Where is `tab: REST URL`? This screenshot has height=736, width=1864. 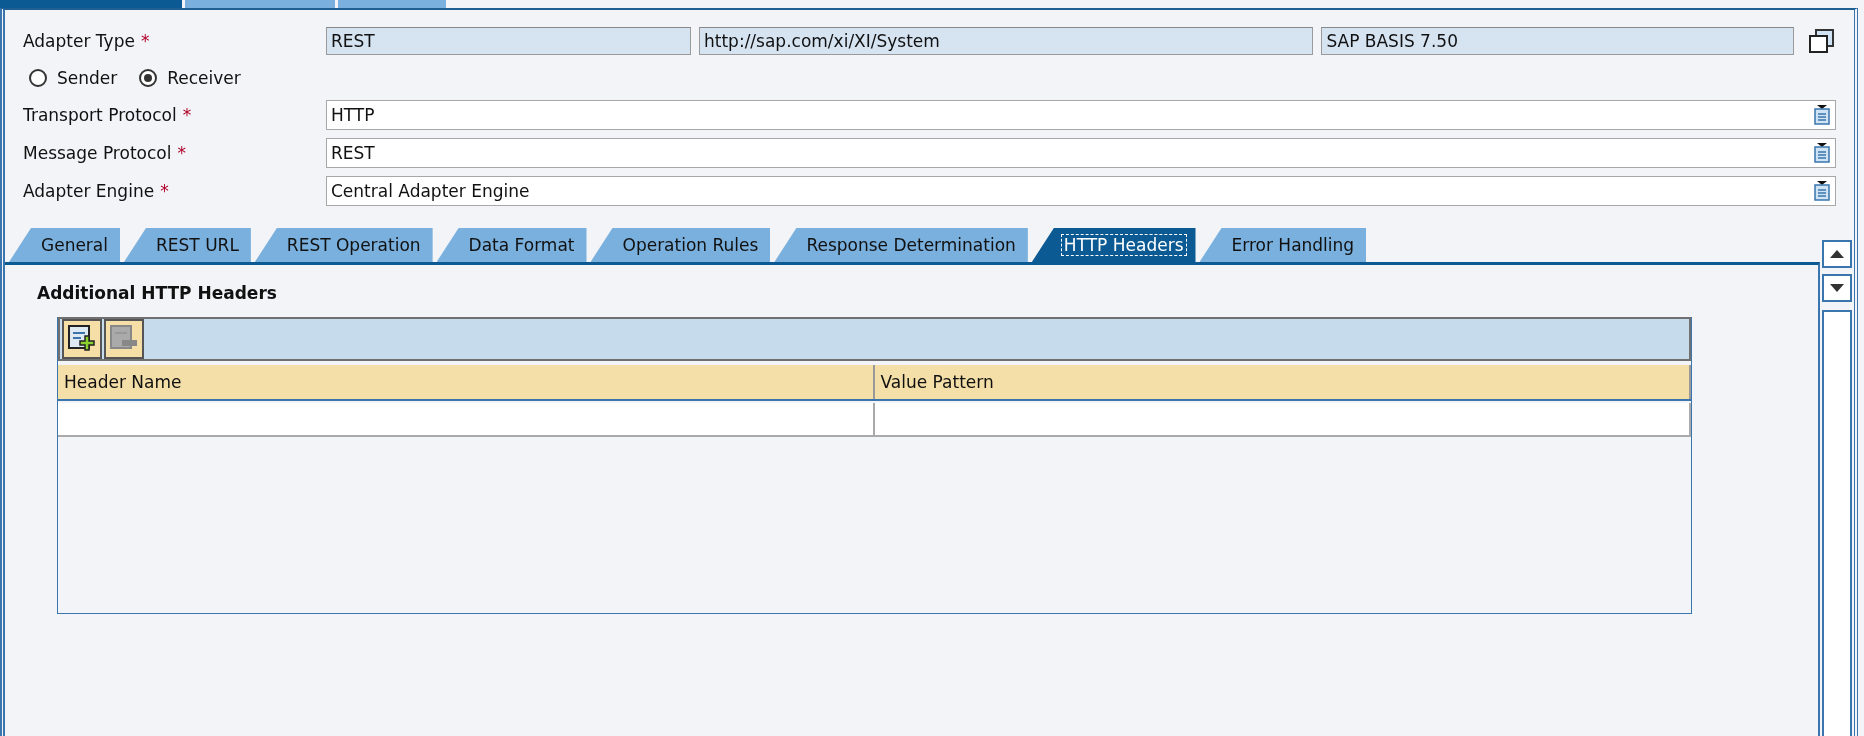
tab: REST URL is located at coordinates (187, 245).